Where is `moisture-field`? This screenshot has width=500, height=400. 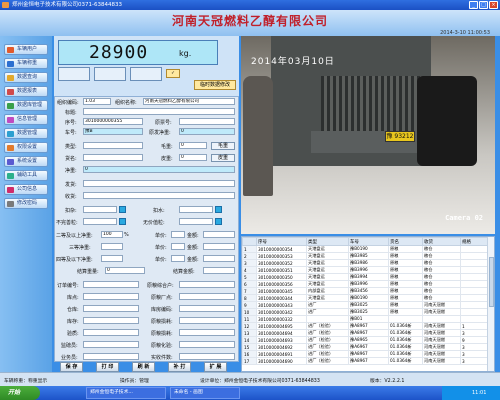 moisture-field is located at coordinates (111, 332).